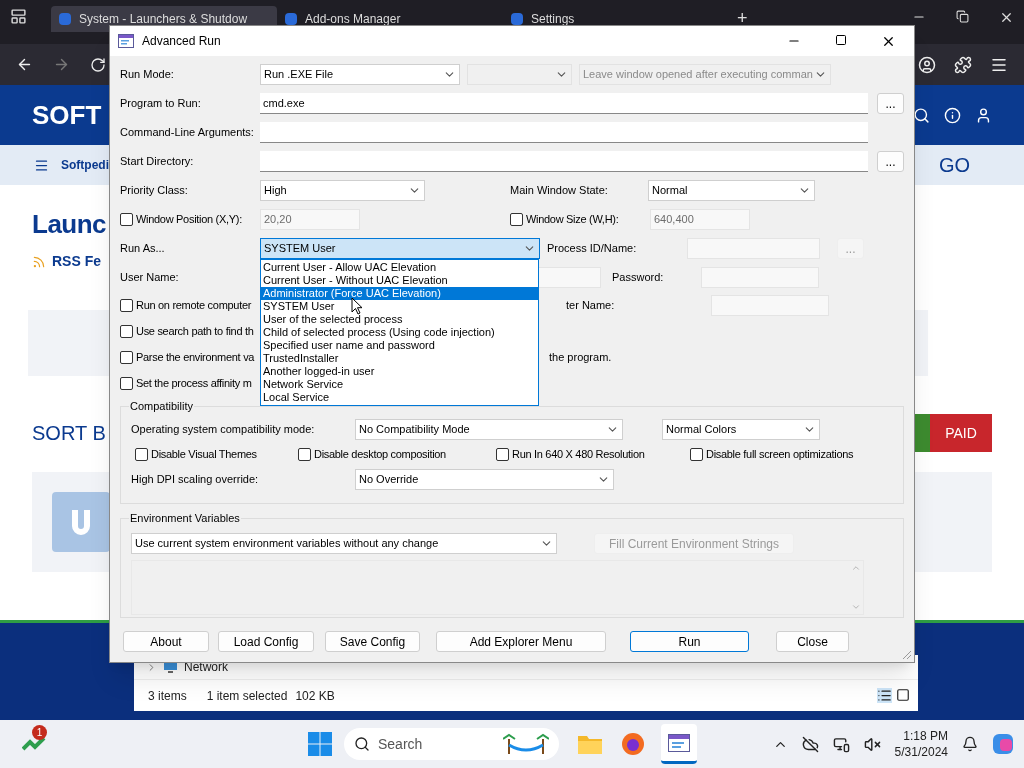  Describe the element at coordinates (400, 248) in the screenshot. I see `run-as-dropdown: SYSTEM User` at that location.